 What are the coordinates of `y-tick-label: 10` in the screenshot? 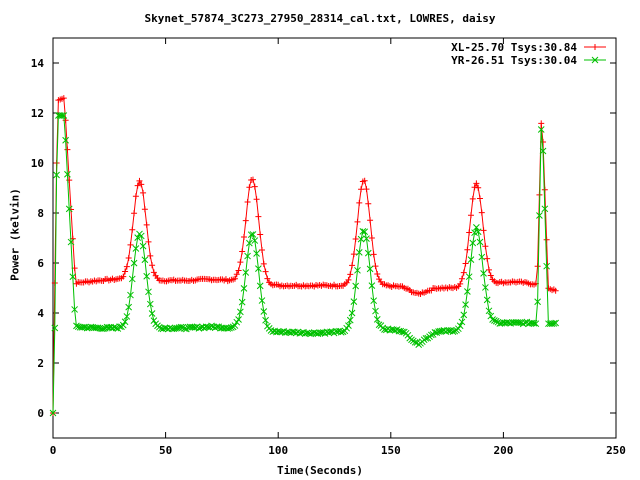 It's located at (37, 163).